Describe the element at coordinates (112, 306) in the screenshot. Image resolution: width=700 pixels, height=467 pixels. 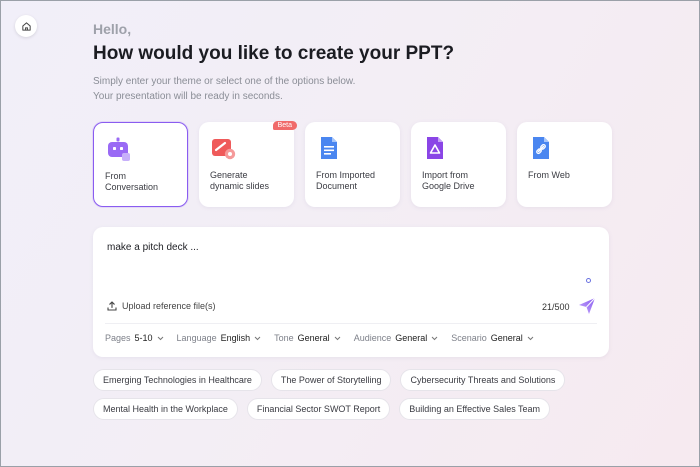
I see `upload-icon` at that location.